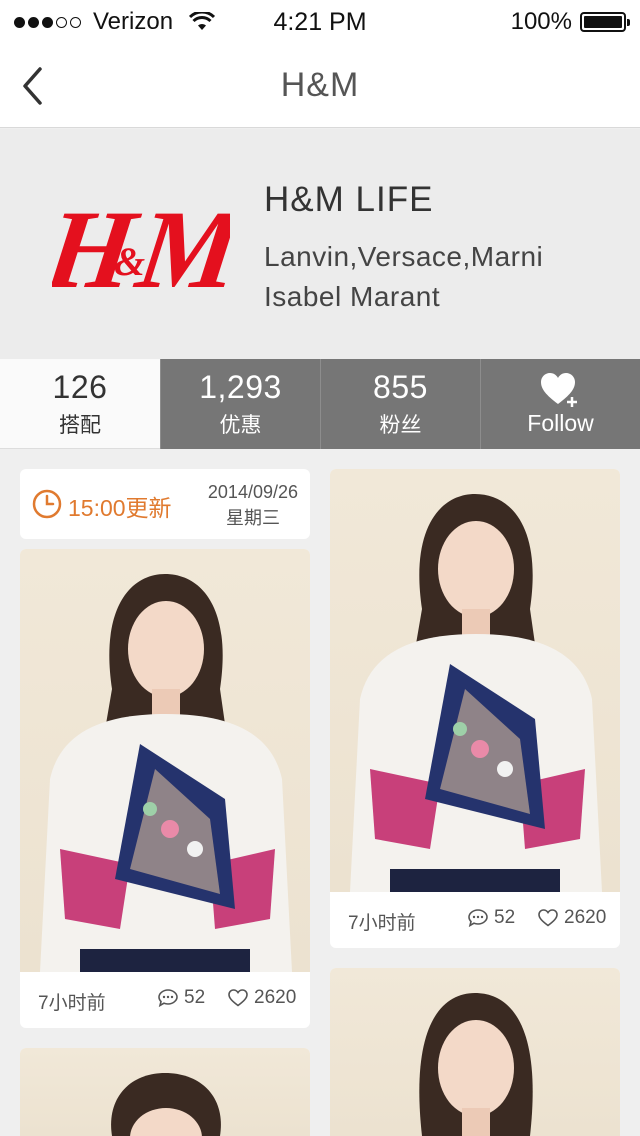 Image resolution: width=640 pixels, height=1136 pixels. I want to click on stat-deals-tab: 1,293 优惠, so click(240, 404).